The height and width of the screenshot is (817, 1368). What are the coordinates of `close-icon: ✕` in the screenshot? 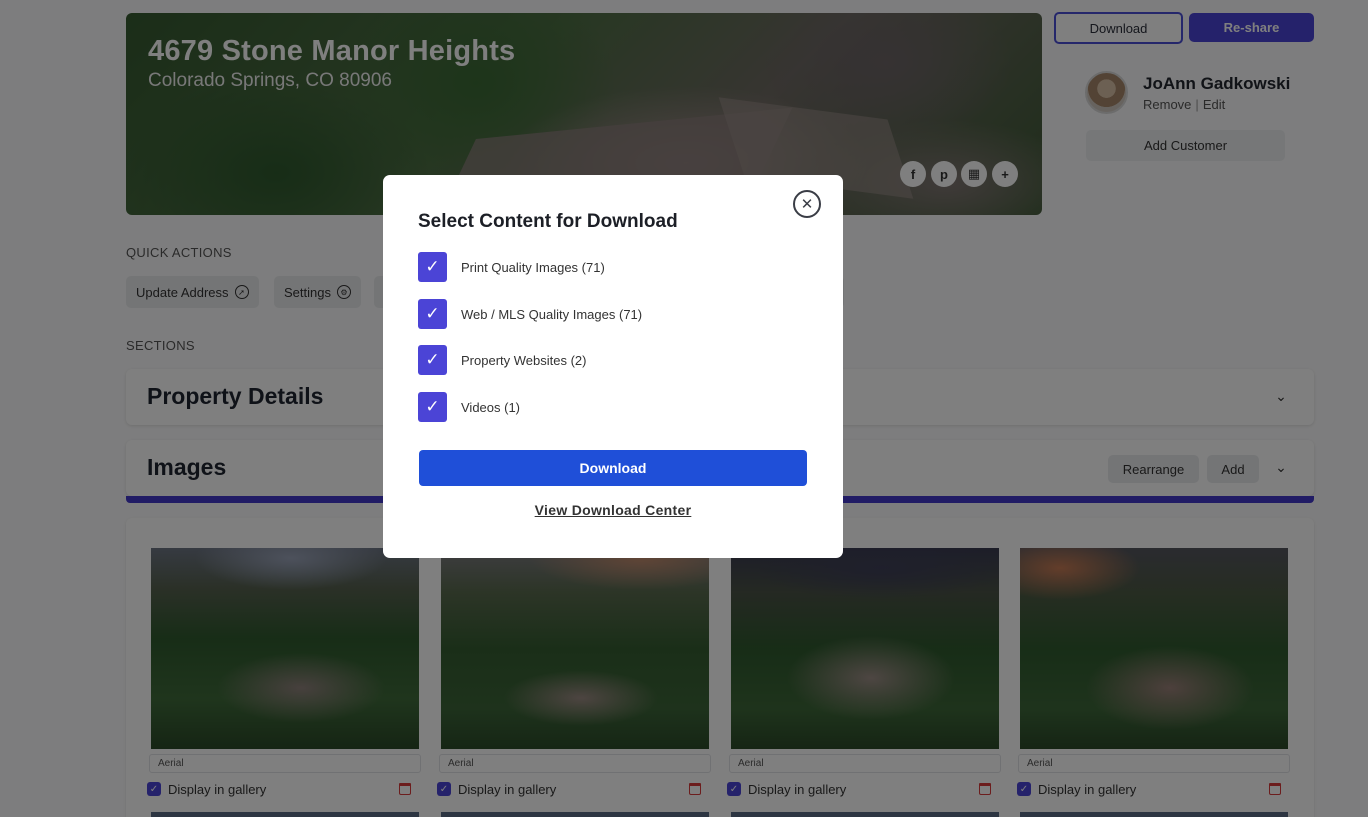 It's located at (807, 204).